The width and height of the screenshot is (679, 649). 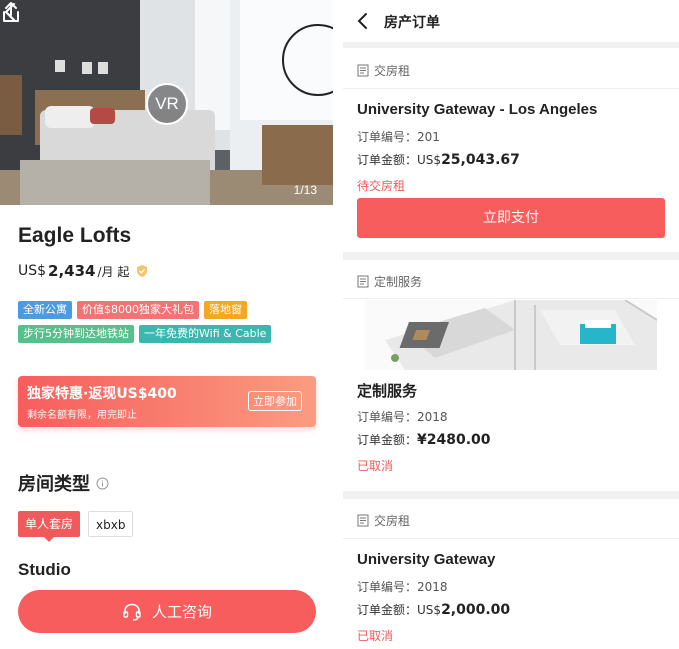 I want to click on room-type-heading: 房间类型, so click(x=63, y=483).